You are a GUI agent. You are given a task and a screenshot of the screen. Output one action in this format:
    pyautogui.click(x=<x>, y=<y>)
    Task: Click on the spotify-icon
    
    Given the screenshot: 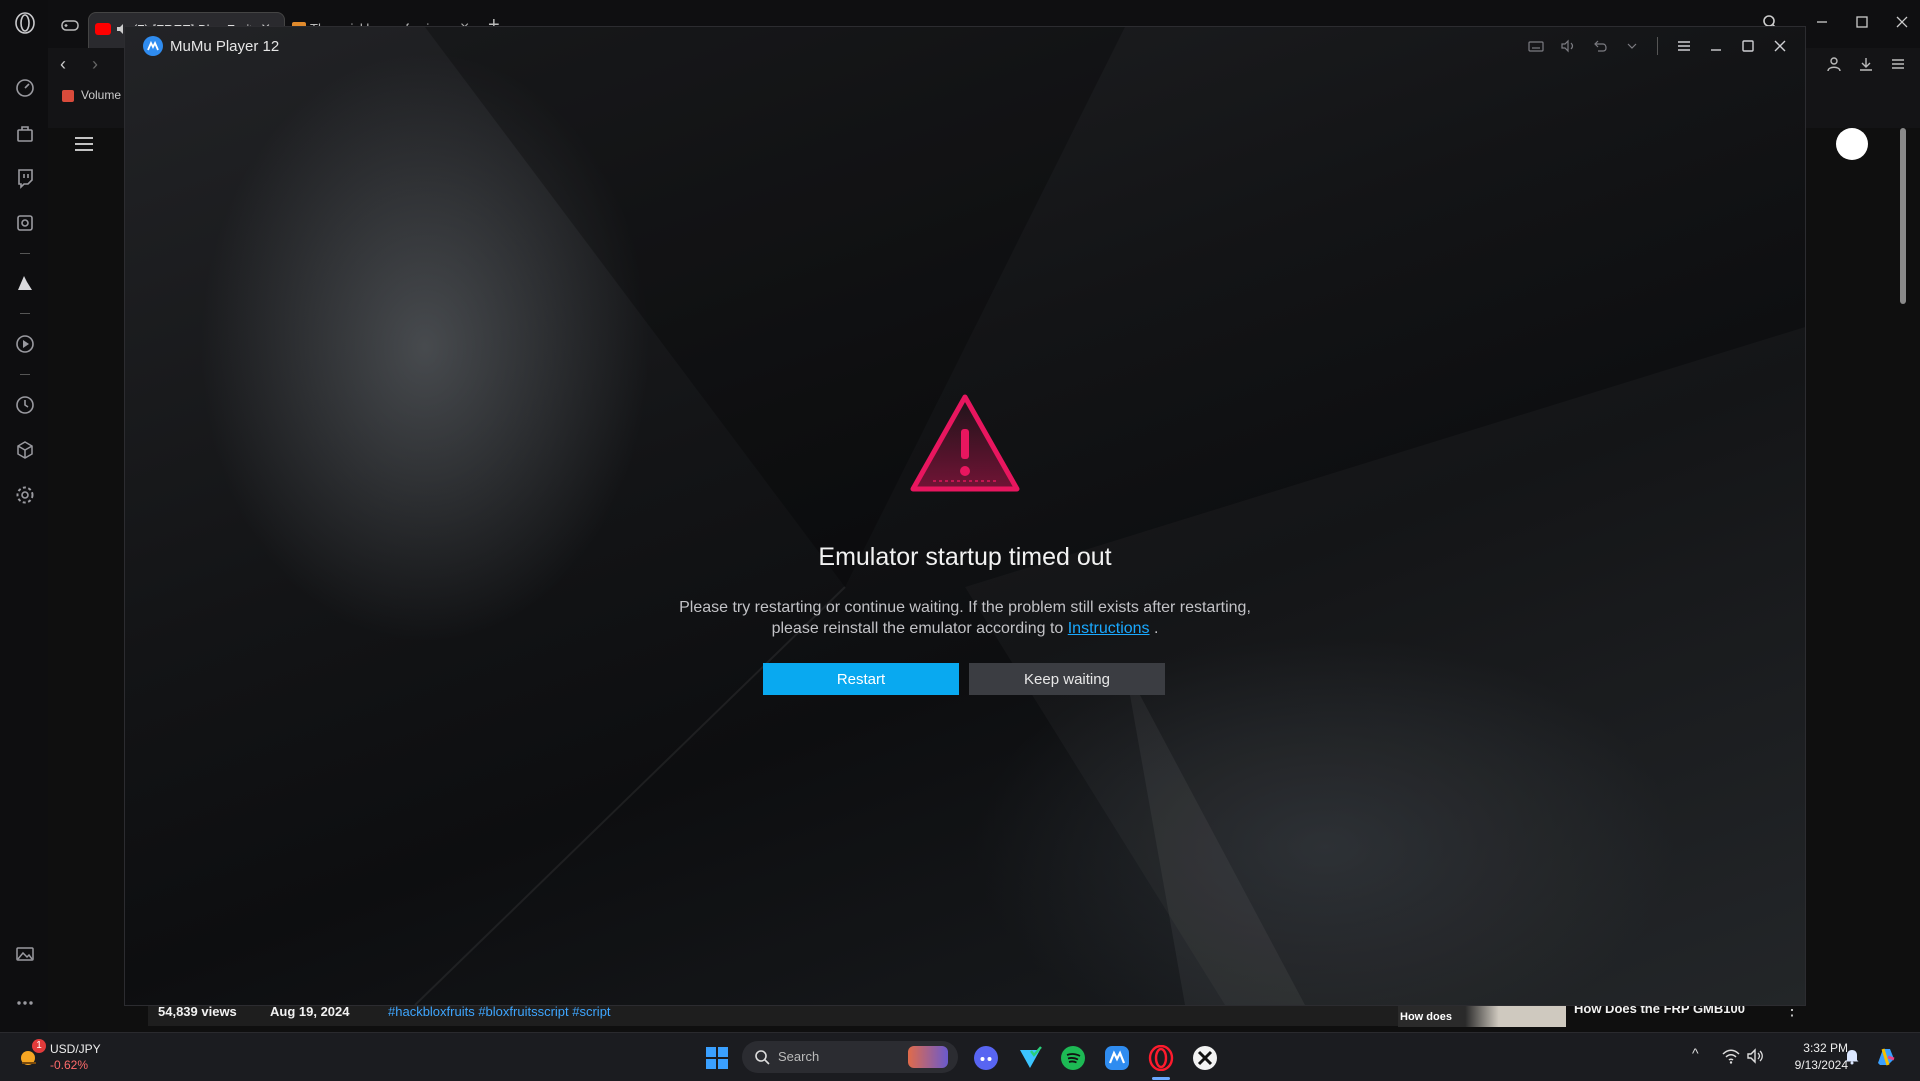 What is the action you would take?
    pyautogui.click(x=1073, y=1058)
    